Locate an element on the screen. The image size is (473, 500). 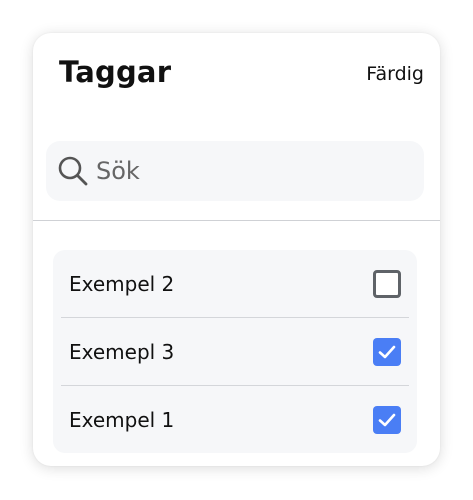
list-item-exempel-2: Exempel 2 is located at coordinates (235, 283).